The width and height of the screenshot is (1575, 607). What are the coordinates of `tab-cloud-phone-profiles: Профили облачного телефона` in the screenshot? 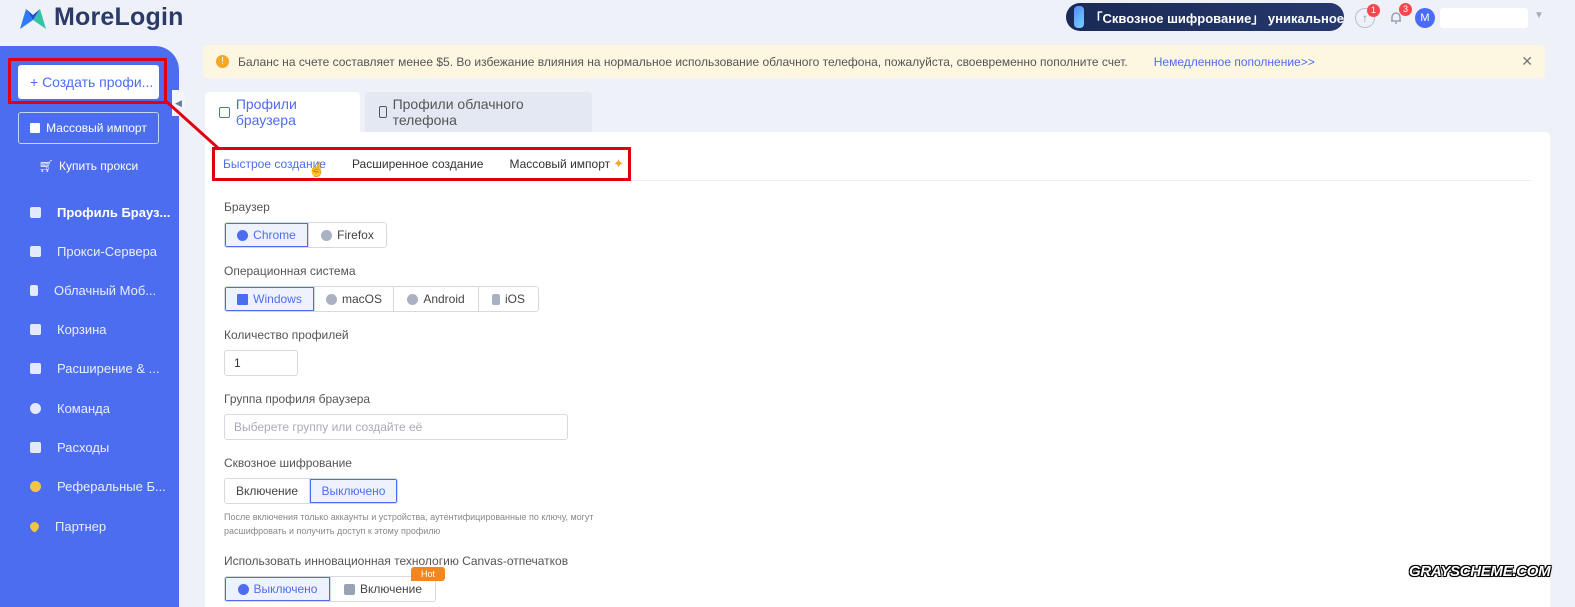 It's located at (478, 112).